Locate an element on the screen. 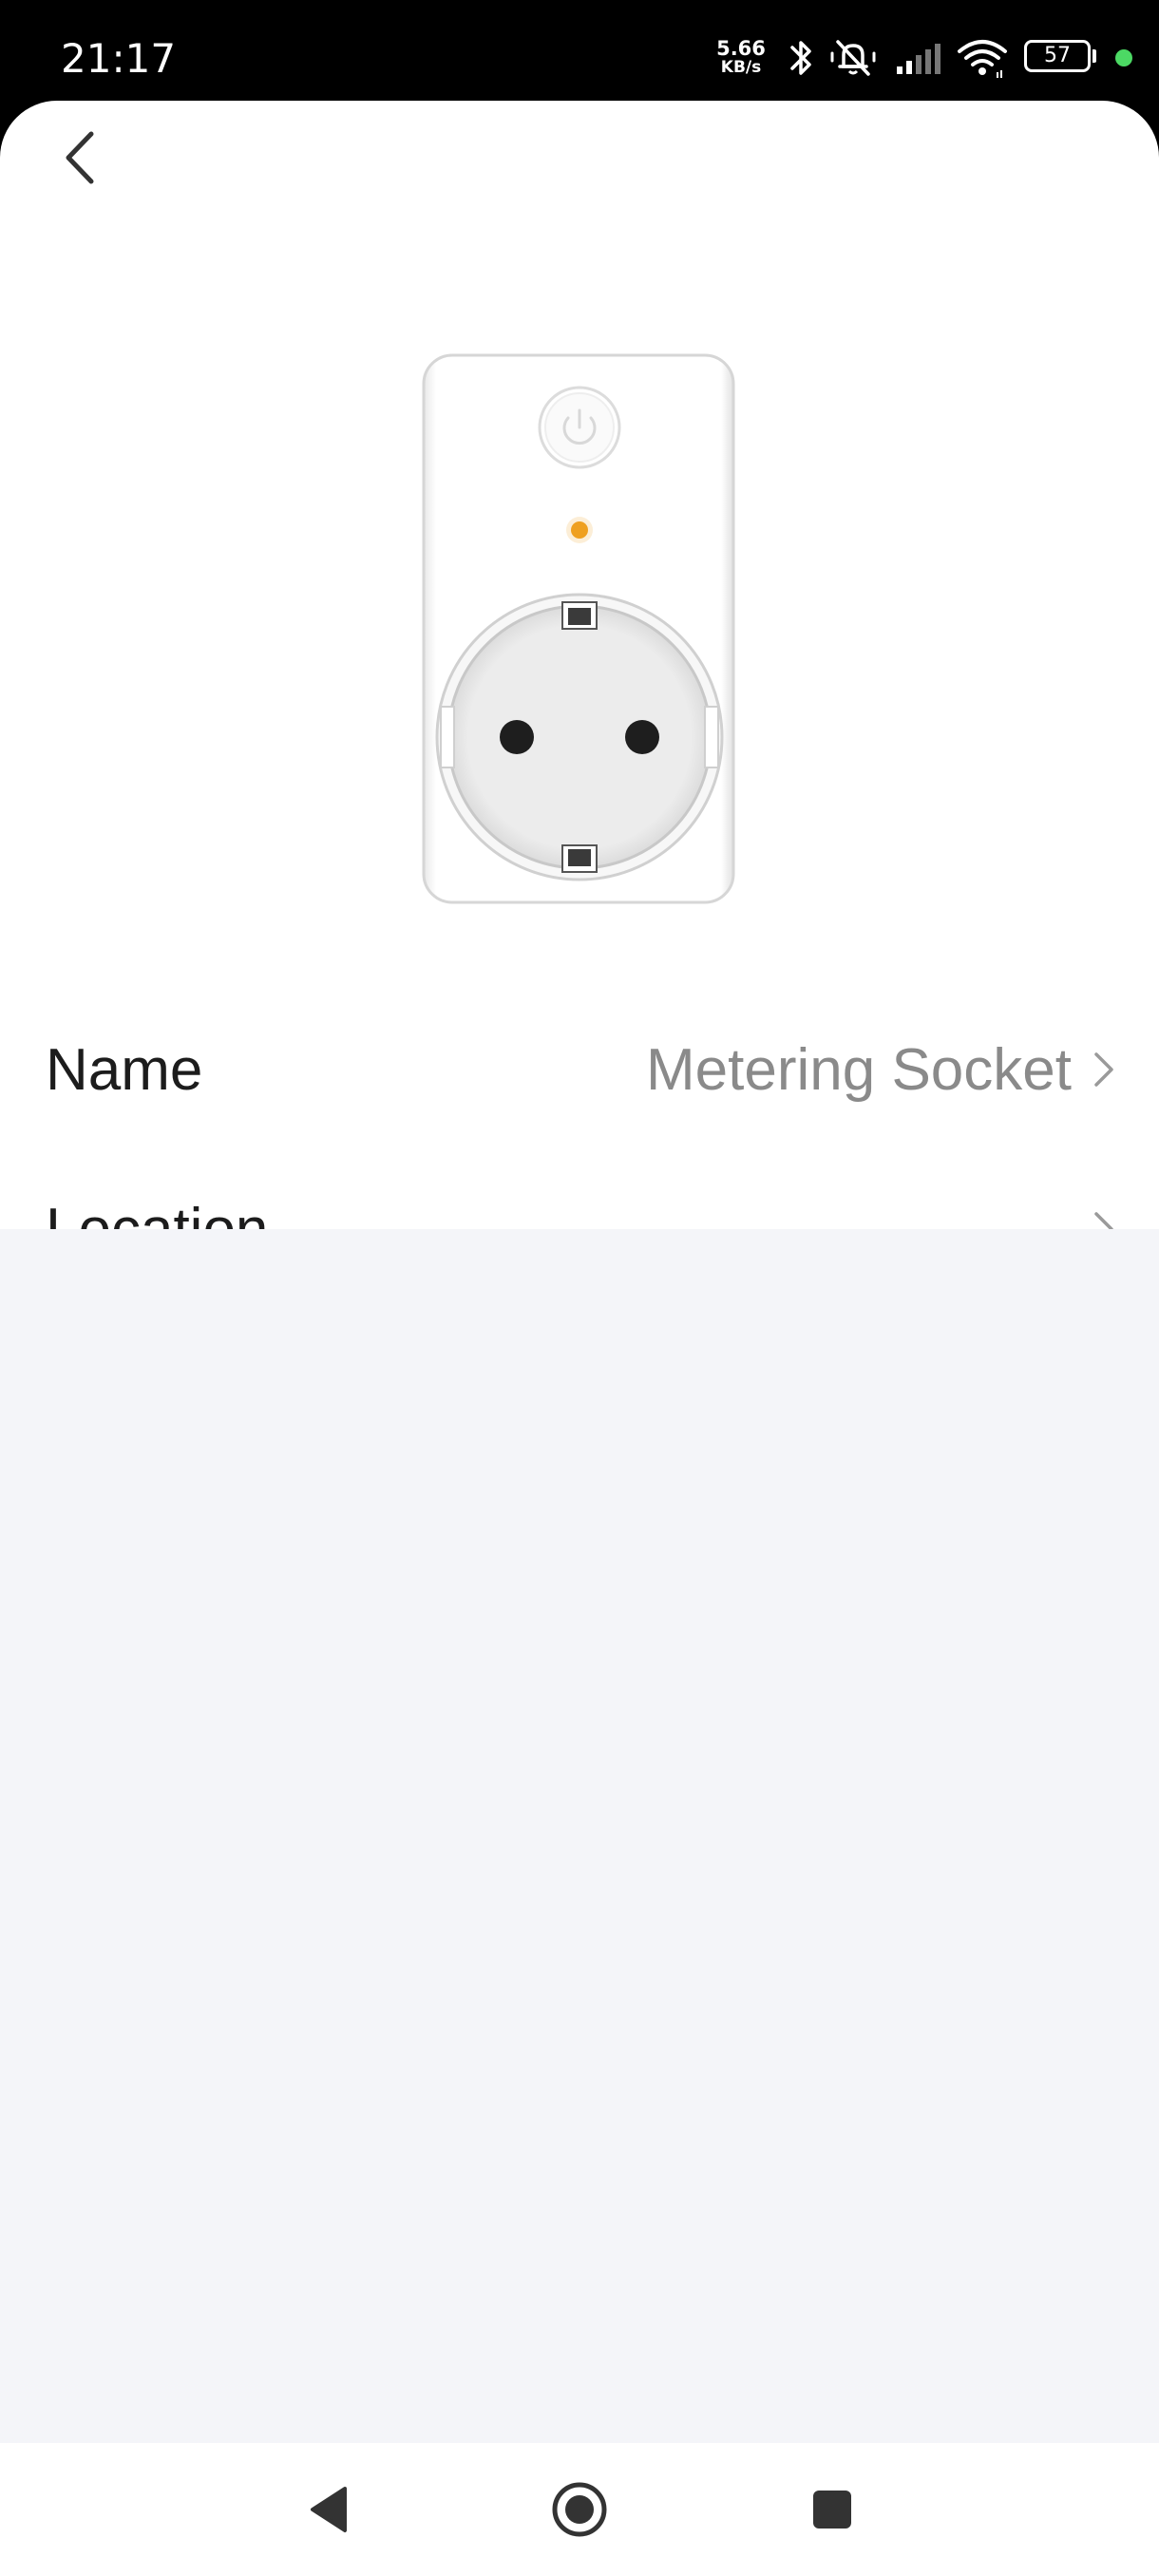  name-value: Metering Socket is located at coordinates (859, 1069).